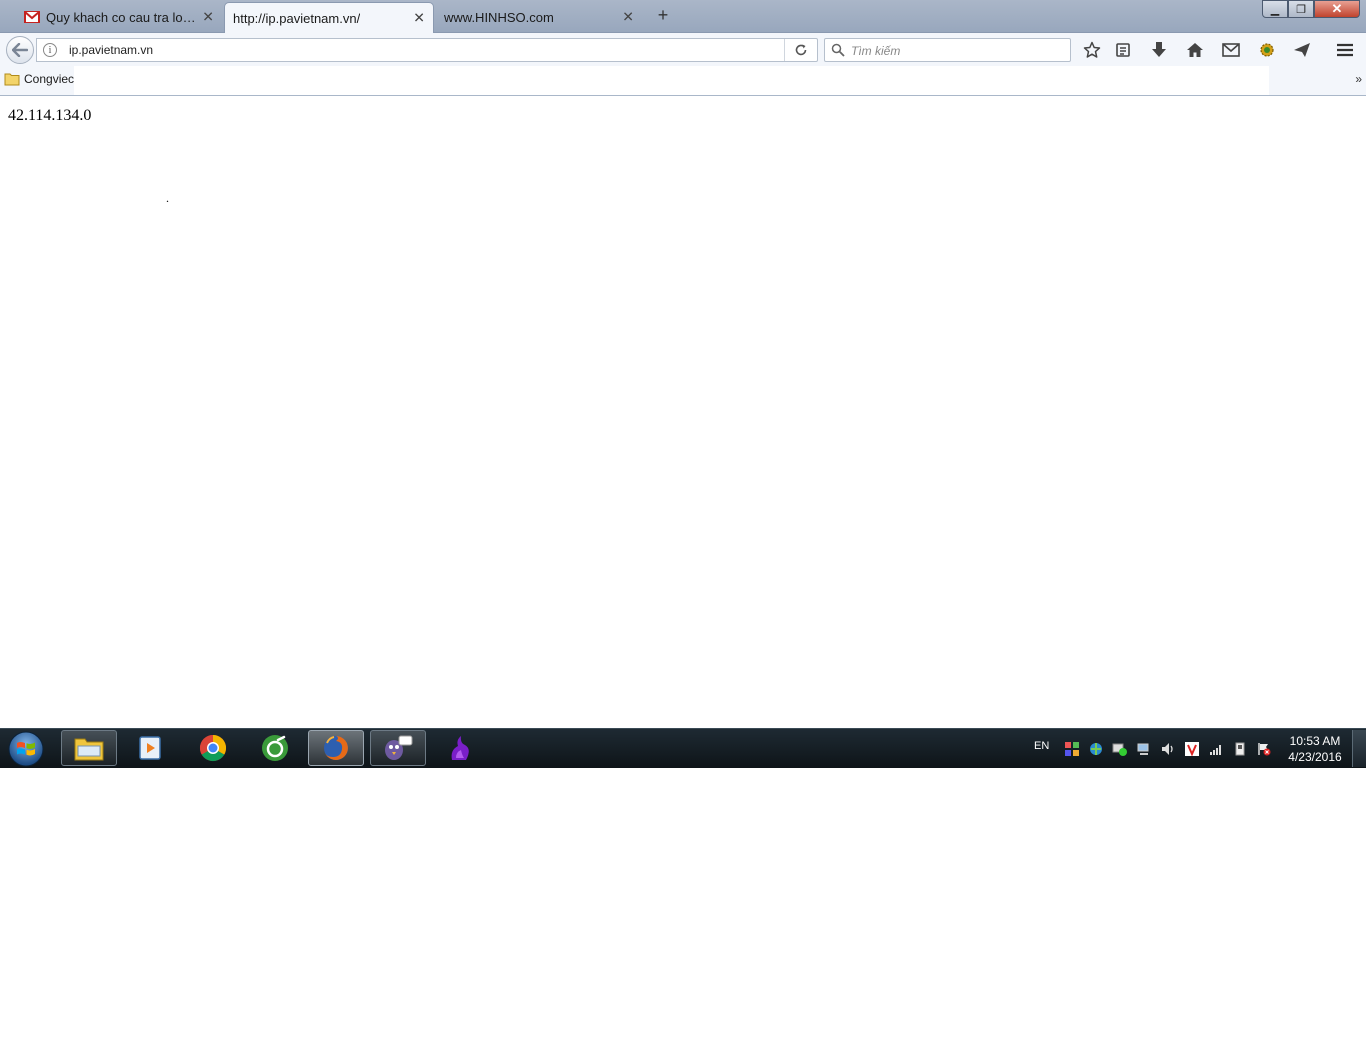  What do you see at coordinates (1301, 9) in the screenshot?
I see `restore-icon: ❐` at bounding box center [1301, 9].